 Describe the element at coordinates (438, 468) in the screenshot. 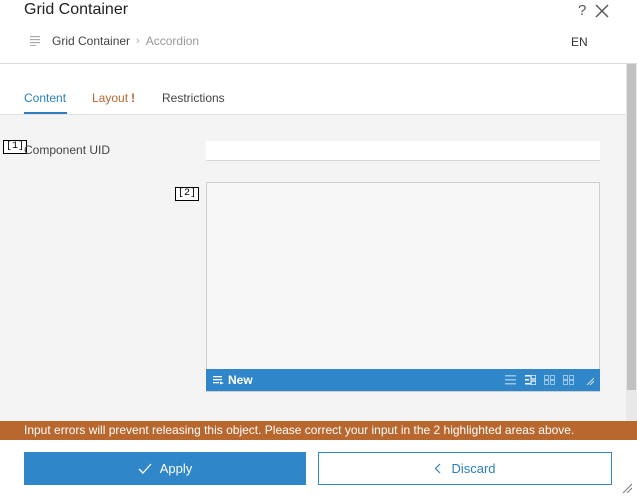

I see `chevron-left-icon` at that location.